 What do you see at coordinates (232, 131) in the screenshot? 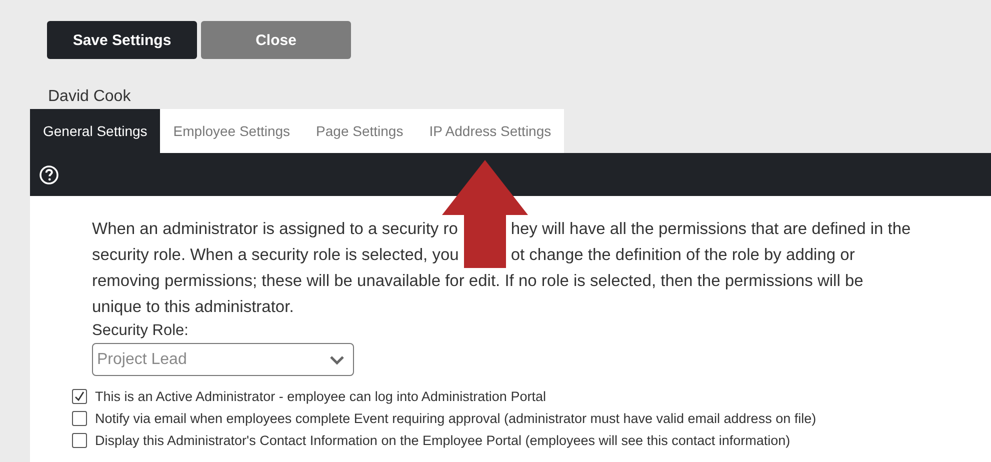
I see `tab: Employee Settings` at bounding box center [232, 131].